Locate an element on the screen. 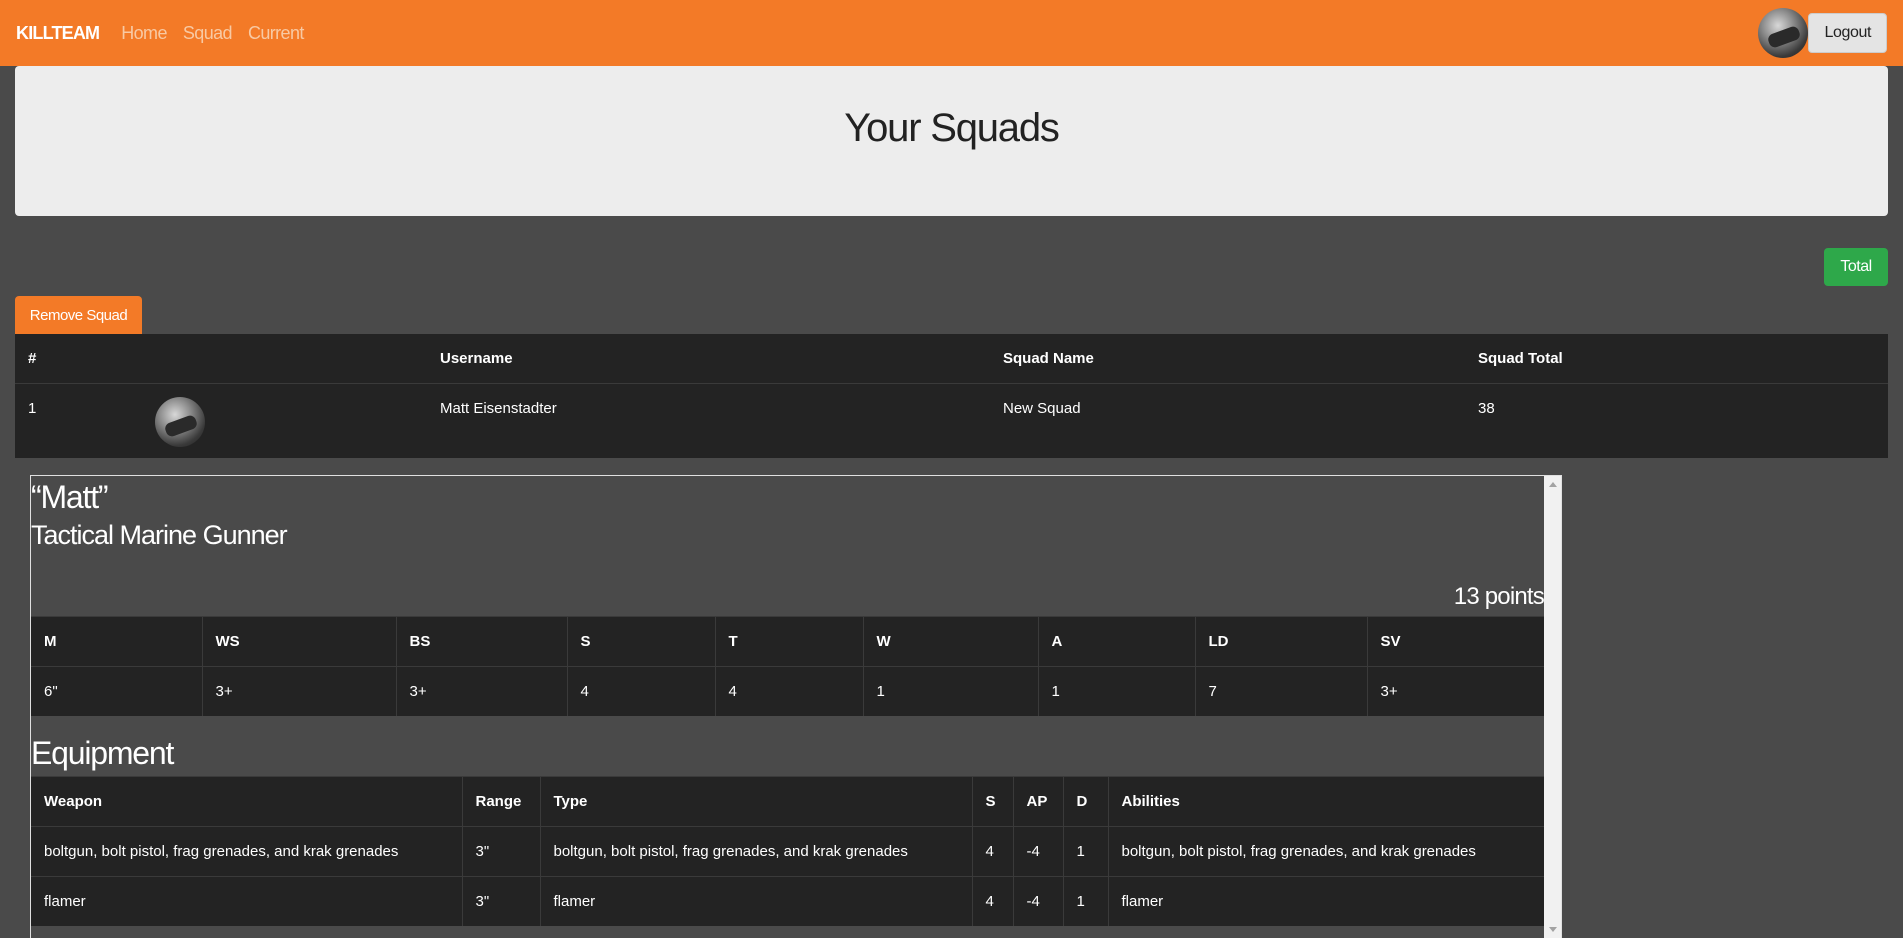 The image size is (1903, 938). equip-weapon: flamer is located at coordinates (246, 901).